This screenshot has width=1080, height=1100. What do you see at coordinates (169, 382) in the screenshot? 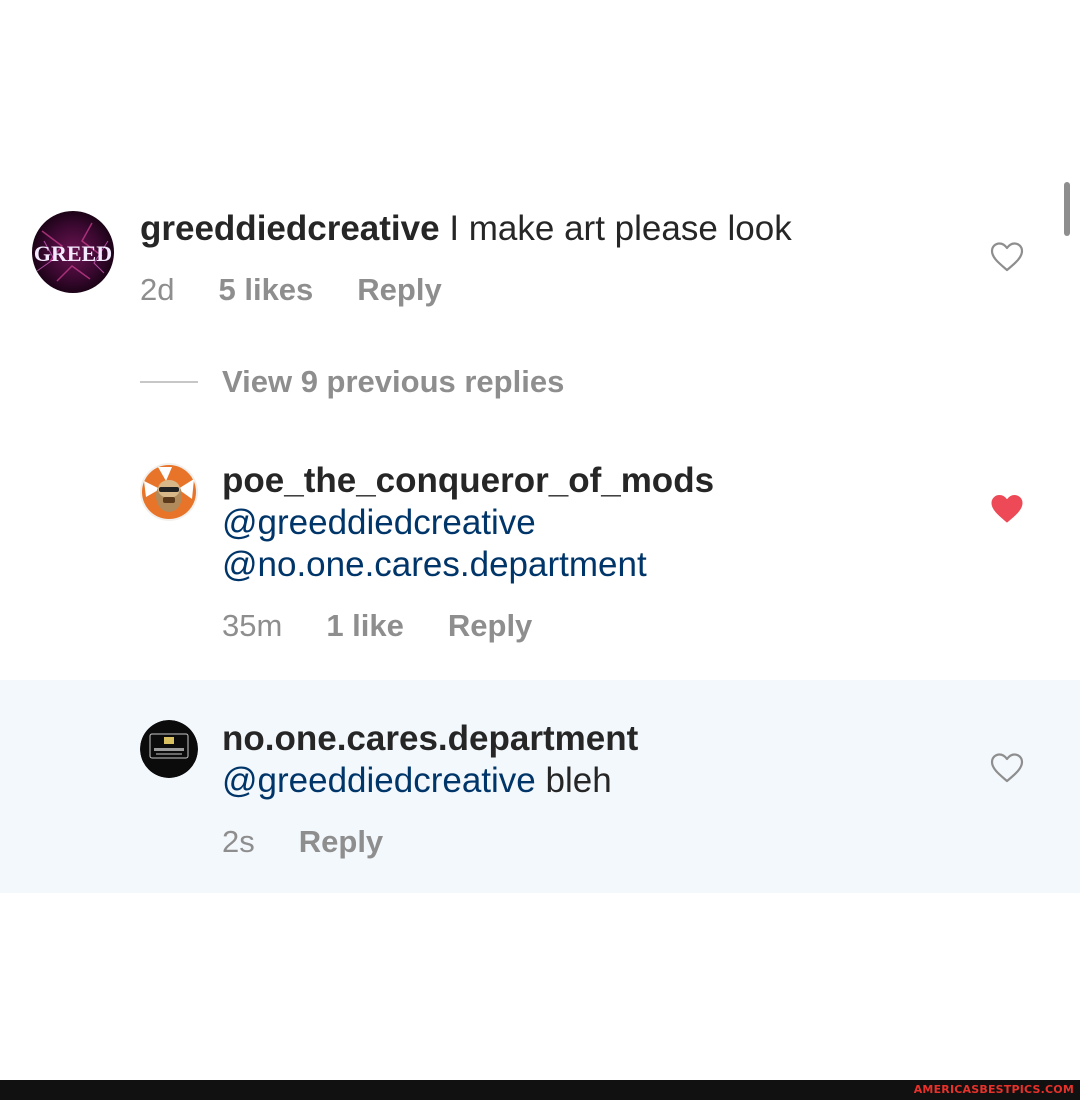
I see `divider-line` at bounding box center [169, 382].